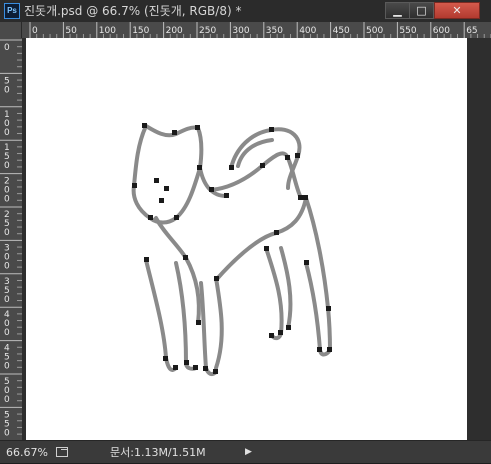 The height and width of the screenshot is (464, 491). I want to click on export-icon, so click(62, 452).